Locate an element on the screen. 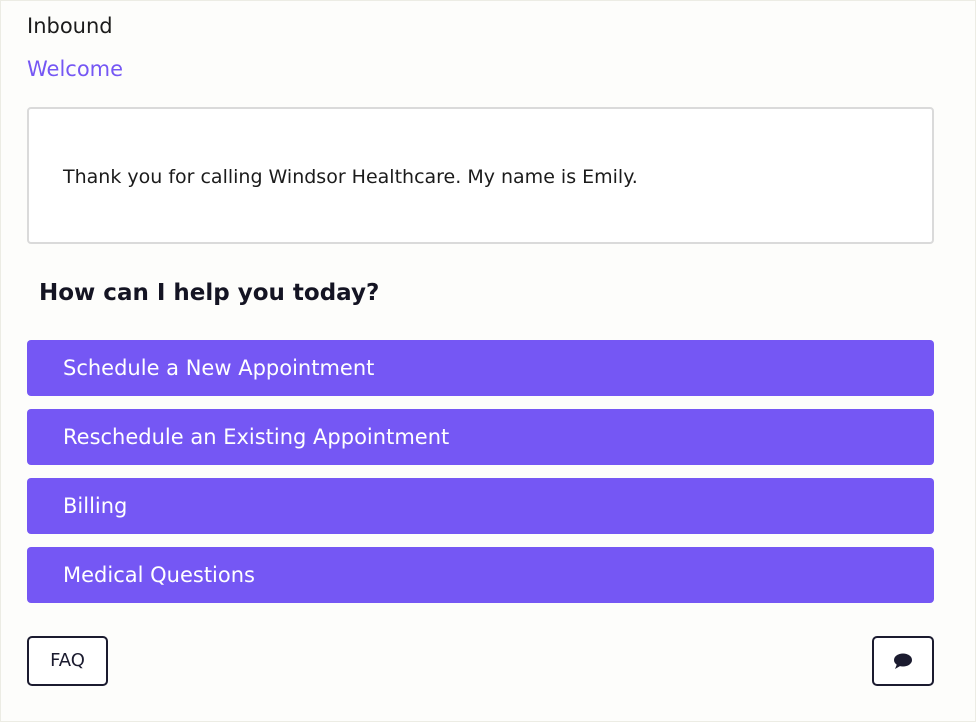 This screenshot has width=976, height=722. billing-button: Billing is located at coordinates (480, 506).